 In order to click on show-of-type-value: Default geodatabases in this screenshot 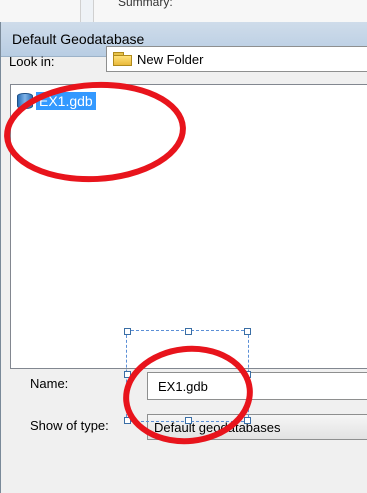, I will do `click(217, 427)`.